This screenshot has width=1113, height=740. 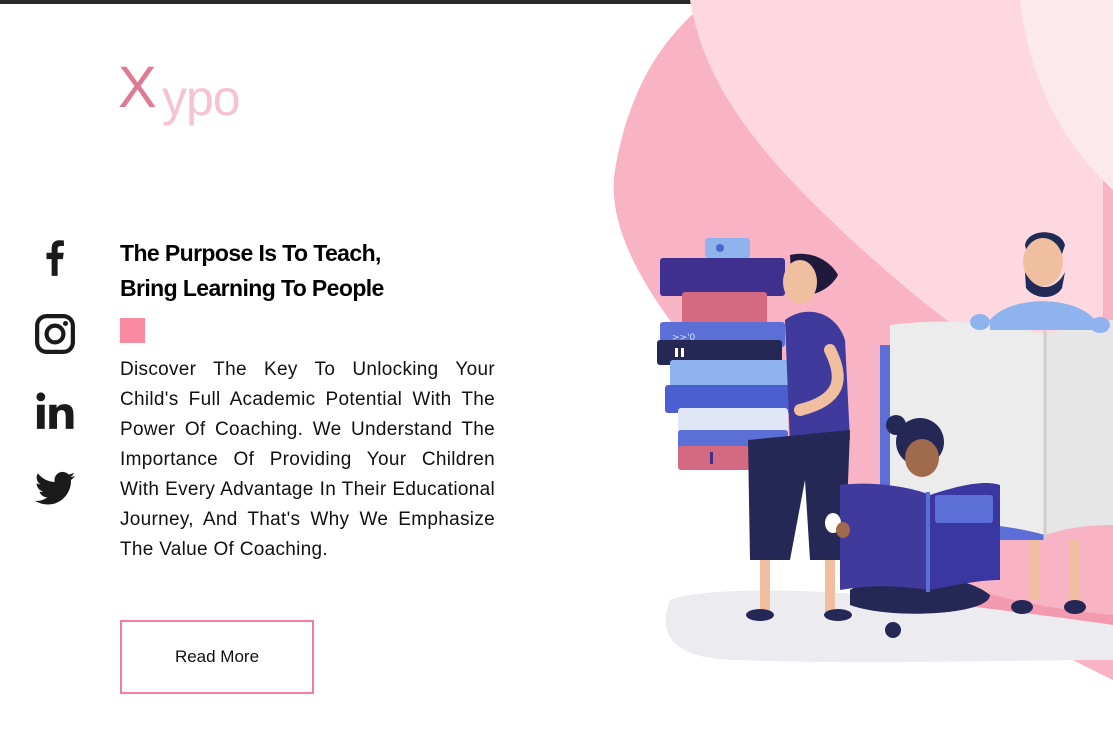 I want to click on facebook-icon, so click(x=55, y=258).